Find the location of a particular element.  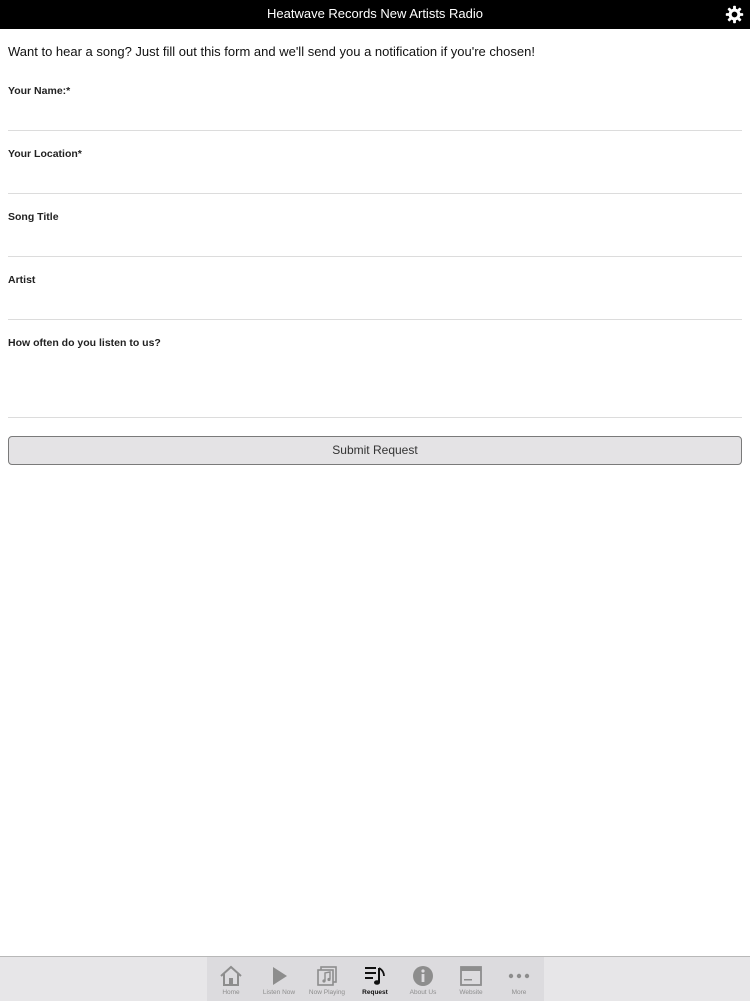

name-field: Your Name:* is located at coordinates (375, 108).